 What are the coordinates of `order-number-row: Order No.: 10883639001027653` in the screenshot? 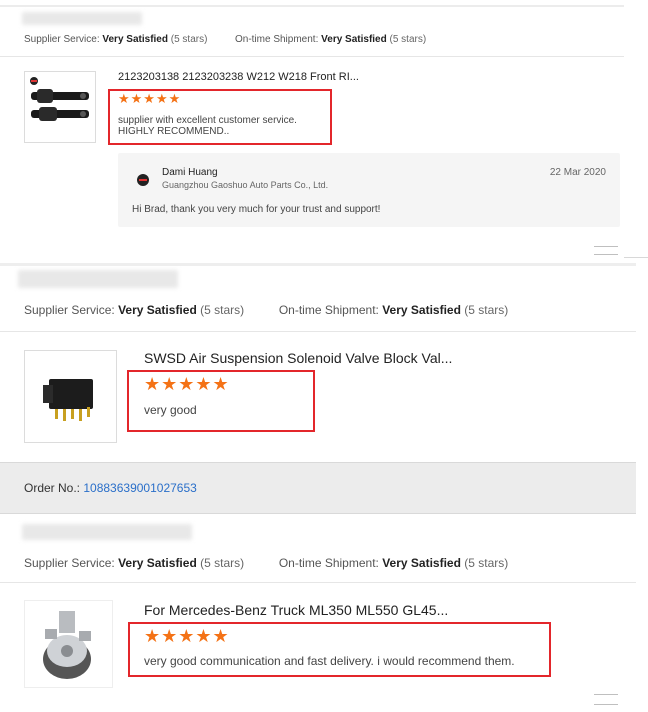 It's located at (110, 488).